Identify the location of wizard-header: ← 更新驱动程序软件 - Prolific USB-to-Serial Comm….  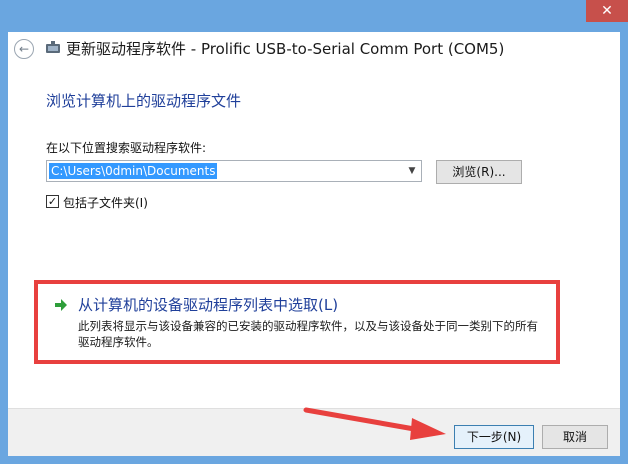
(314, 48).